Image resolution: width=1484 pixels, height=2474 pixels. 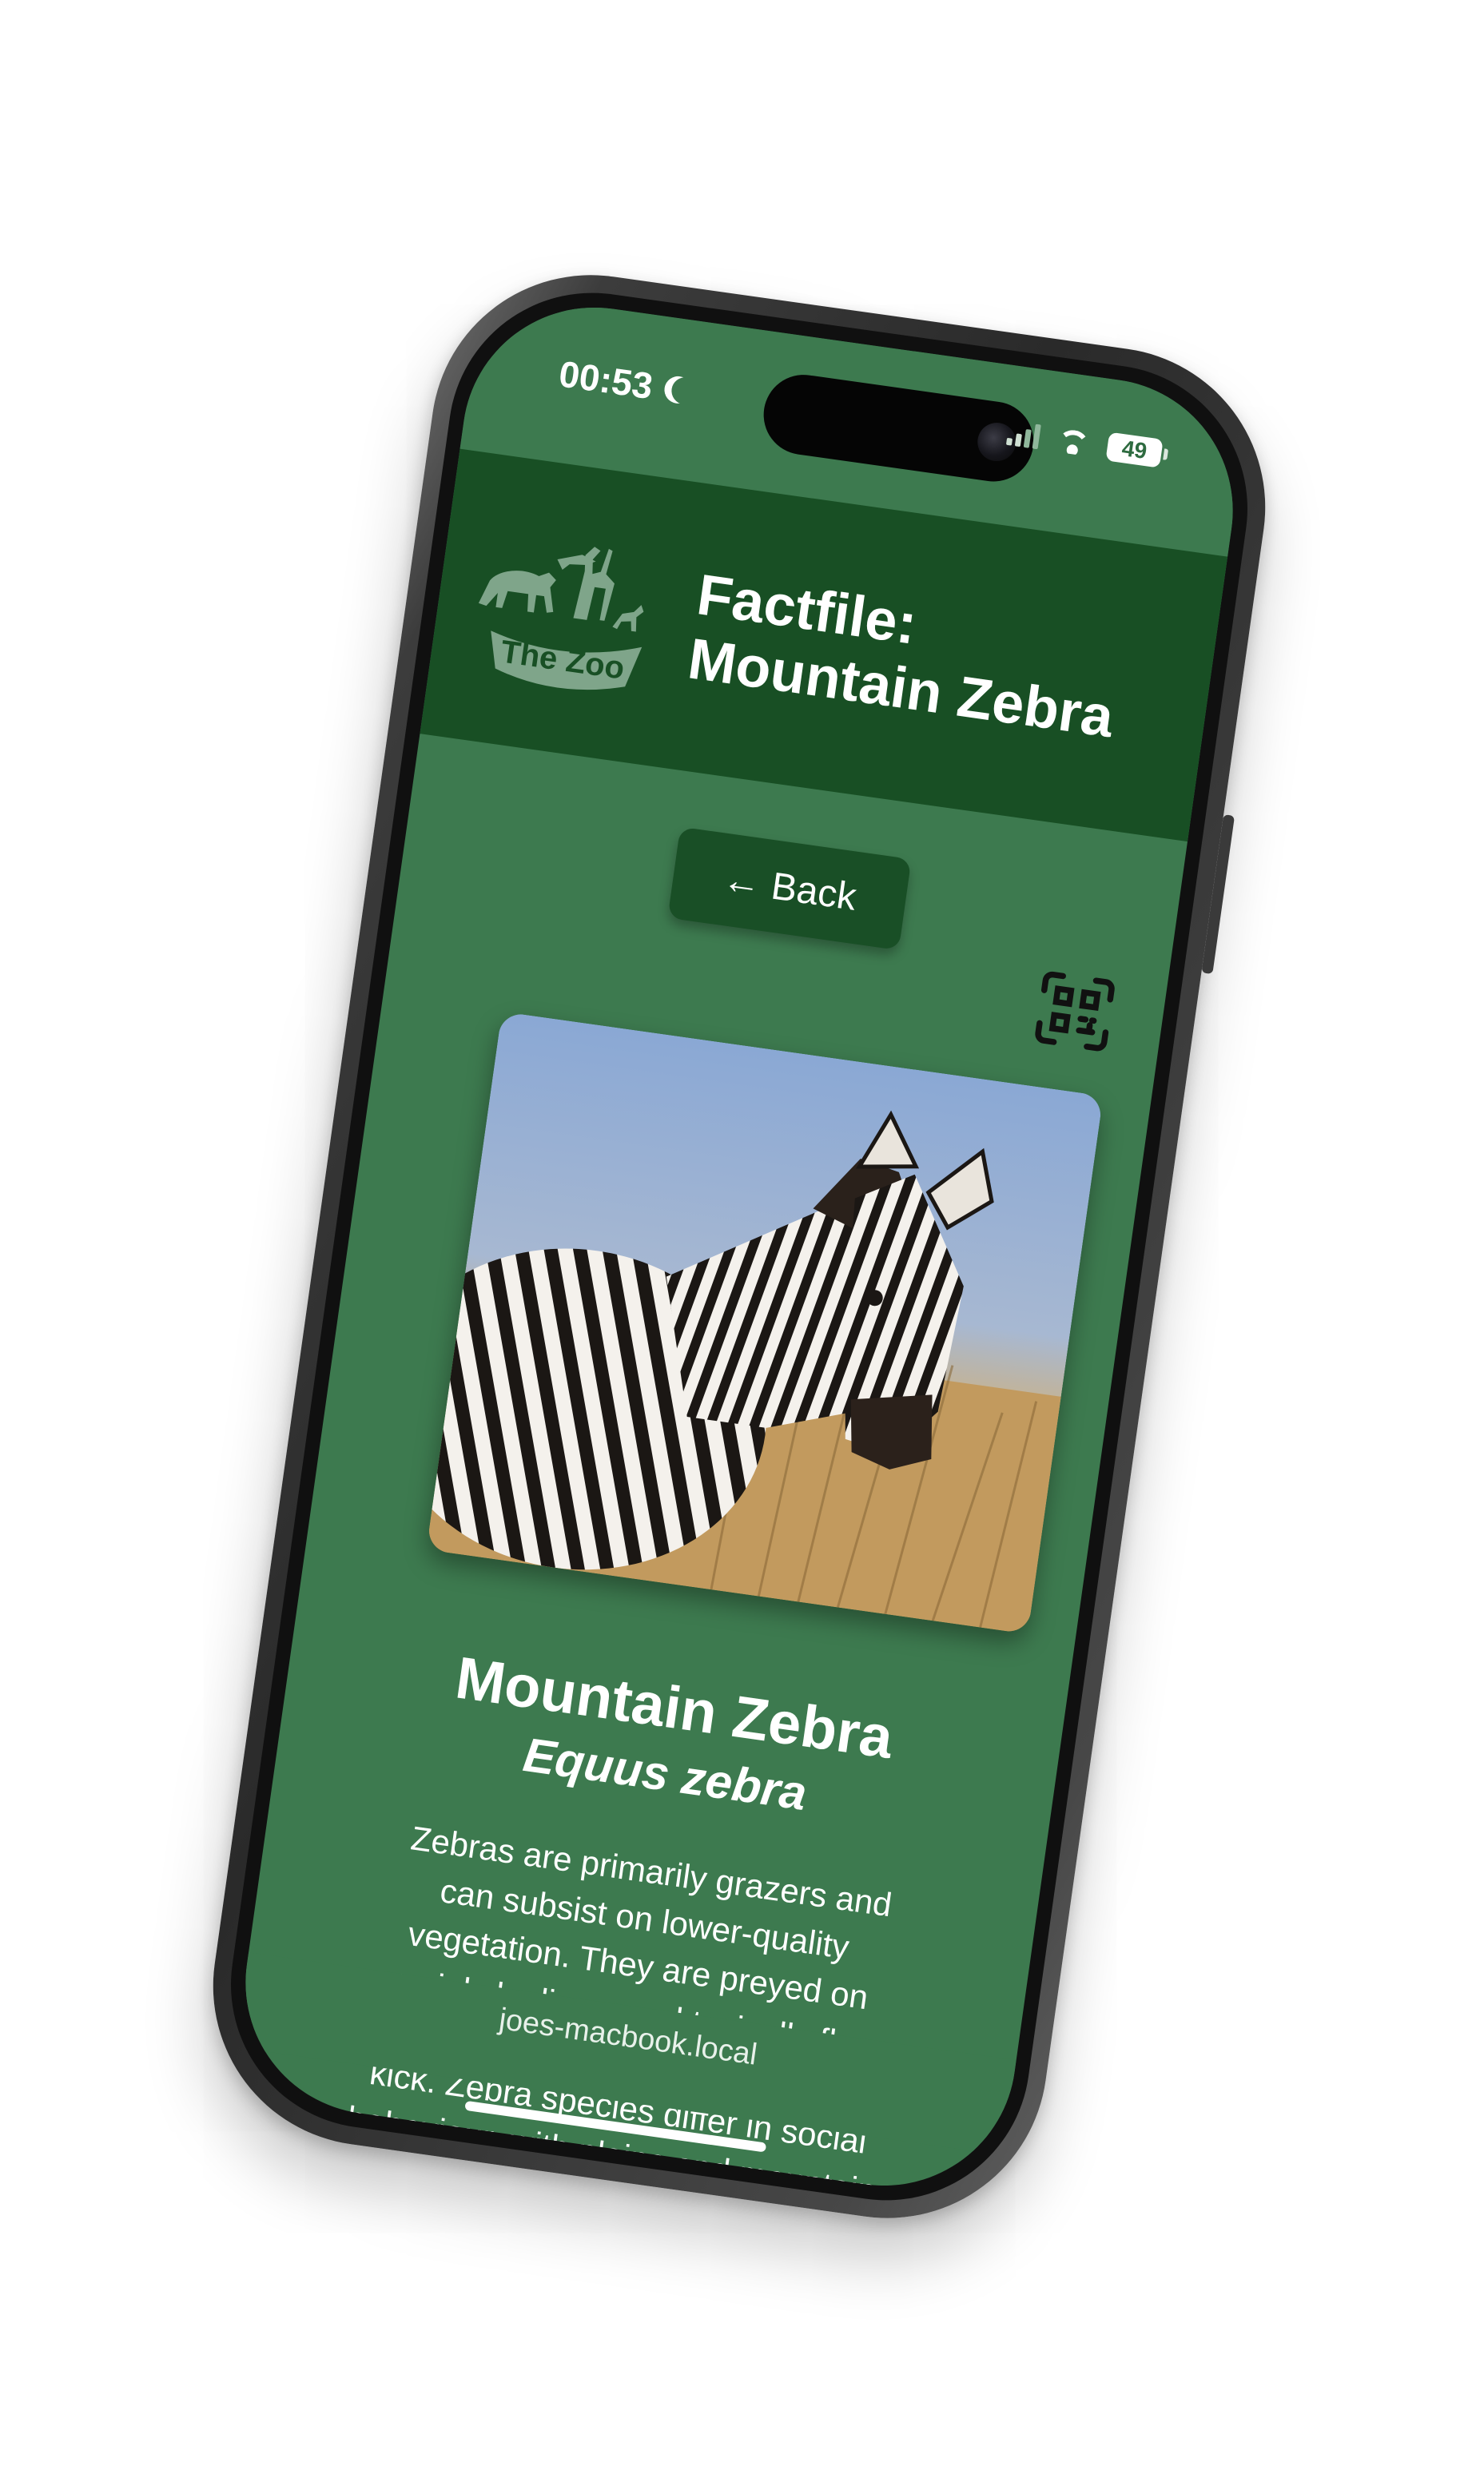 I want to click on status-time: 00:53, so click(x=624, y=382).